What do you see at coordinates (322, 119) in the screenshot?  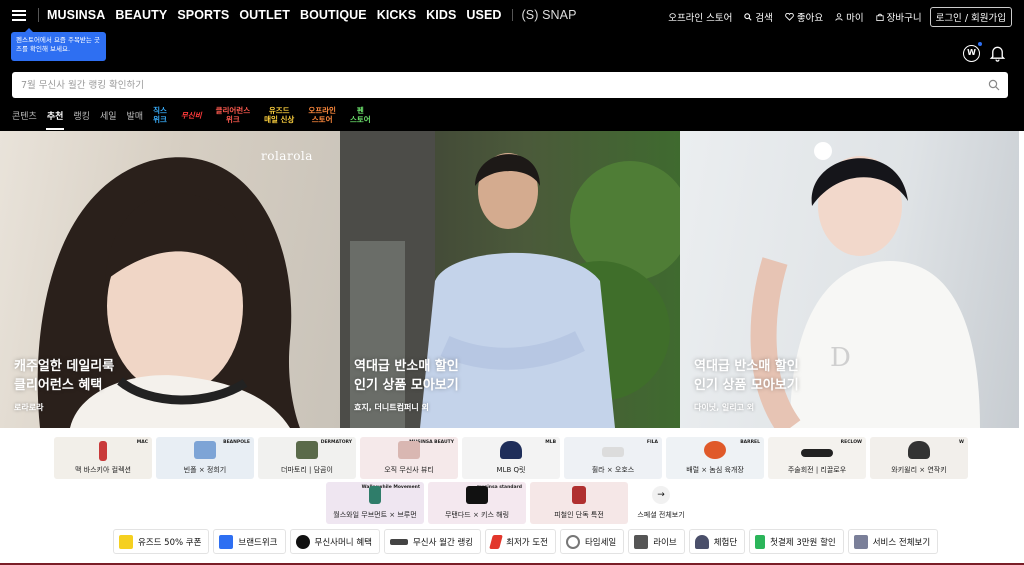 I see `tab-line: 스토어` at bounding box center [322, 119].